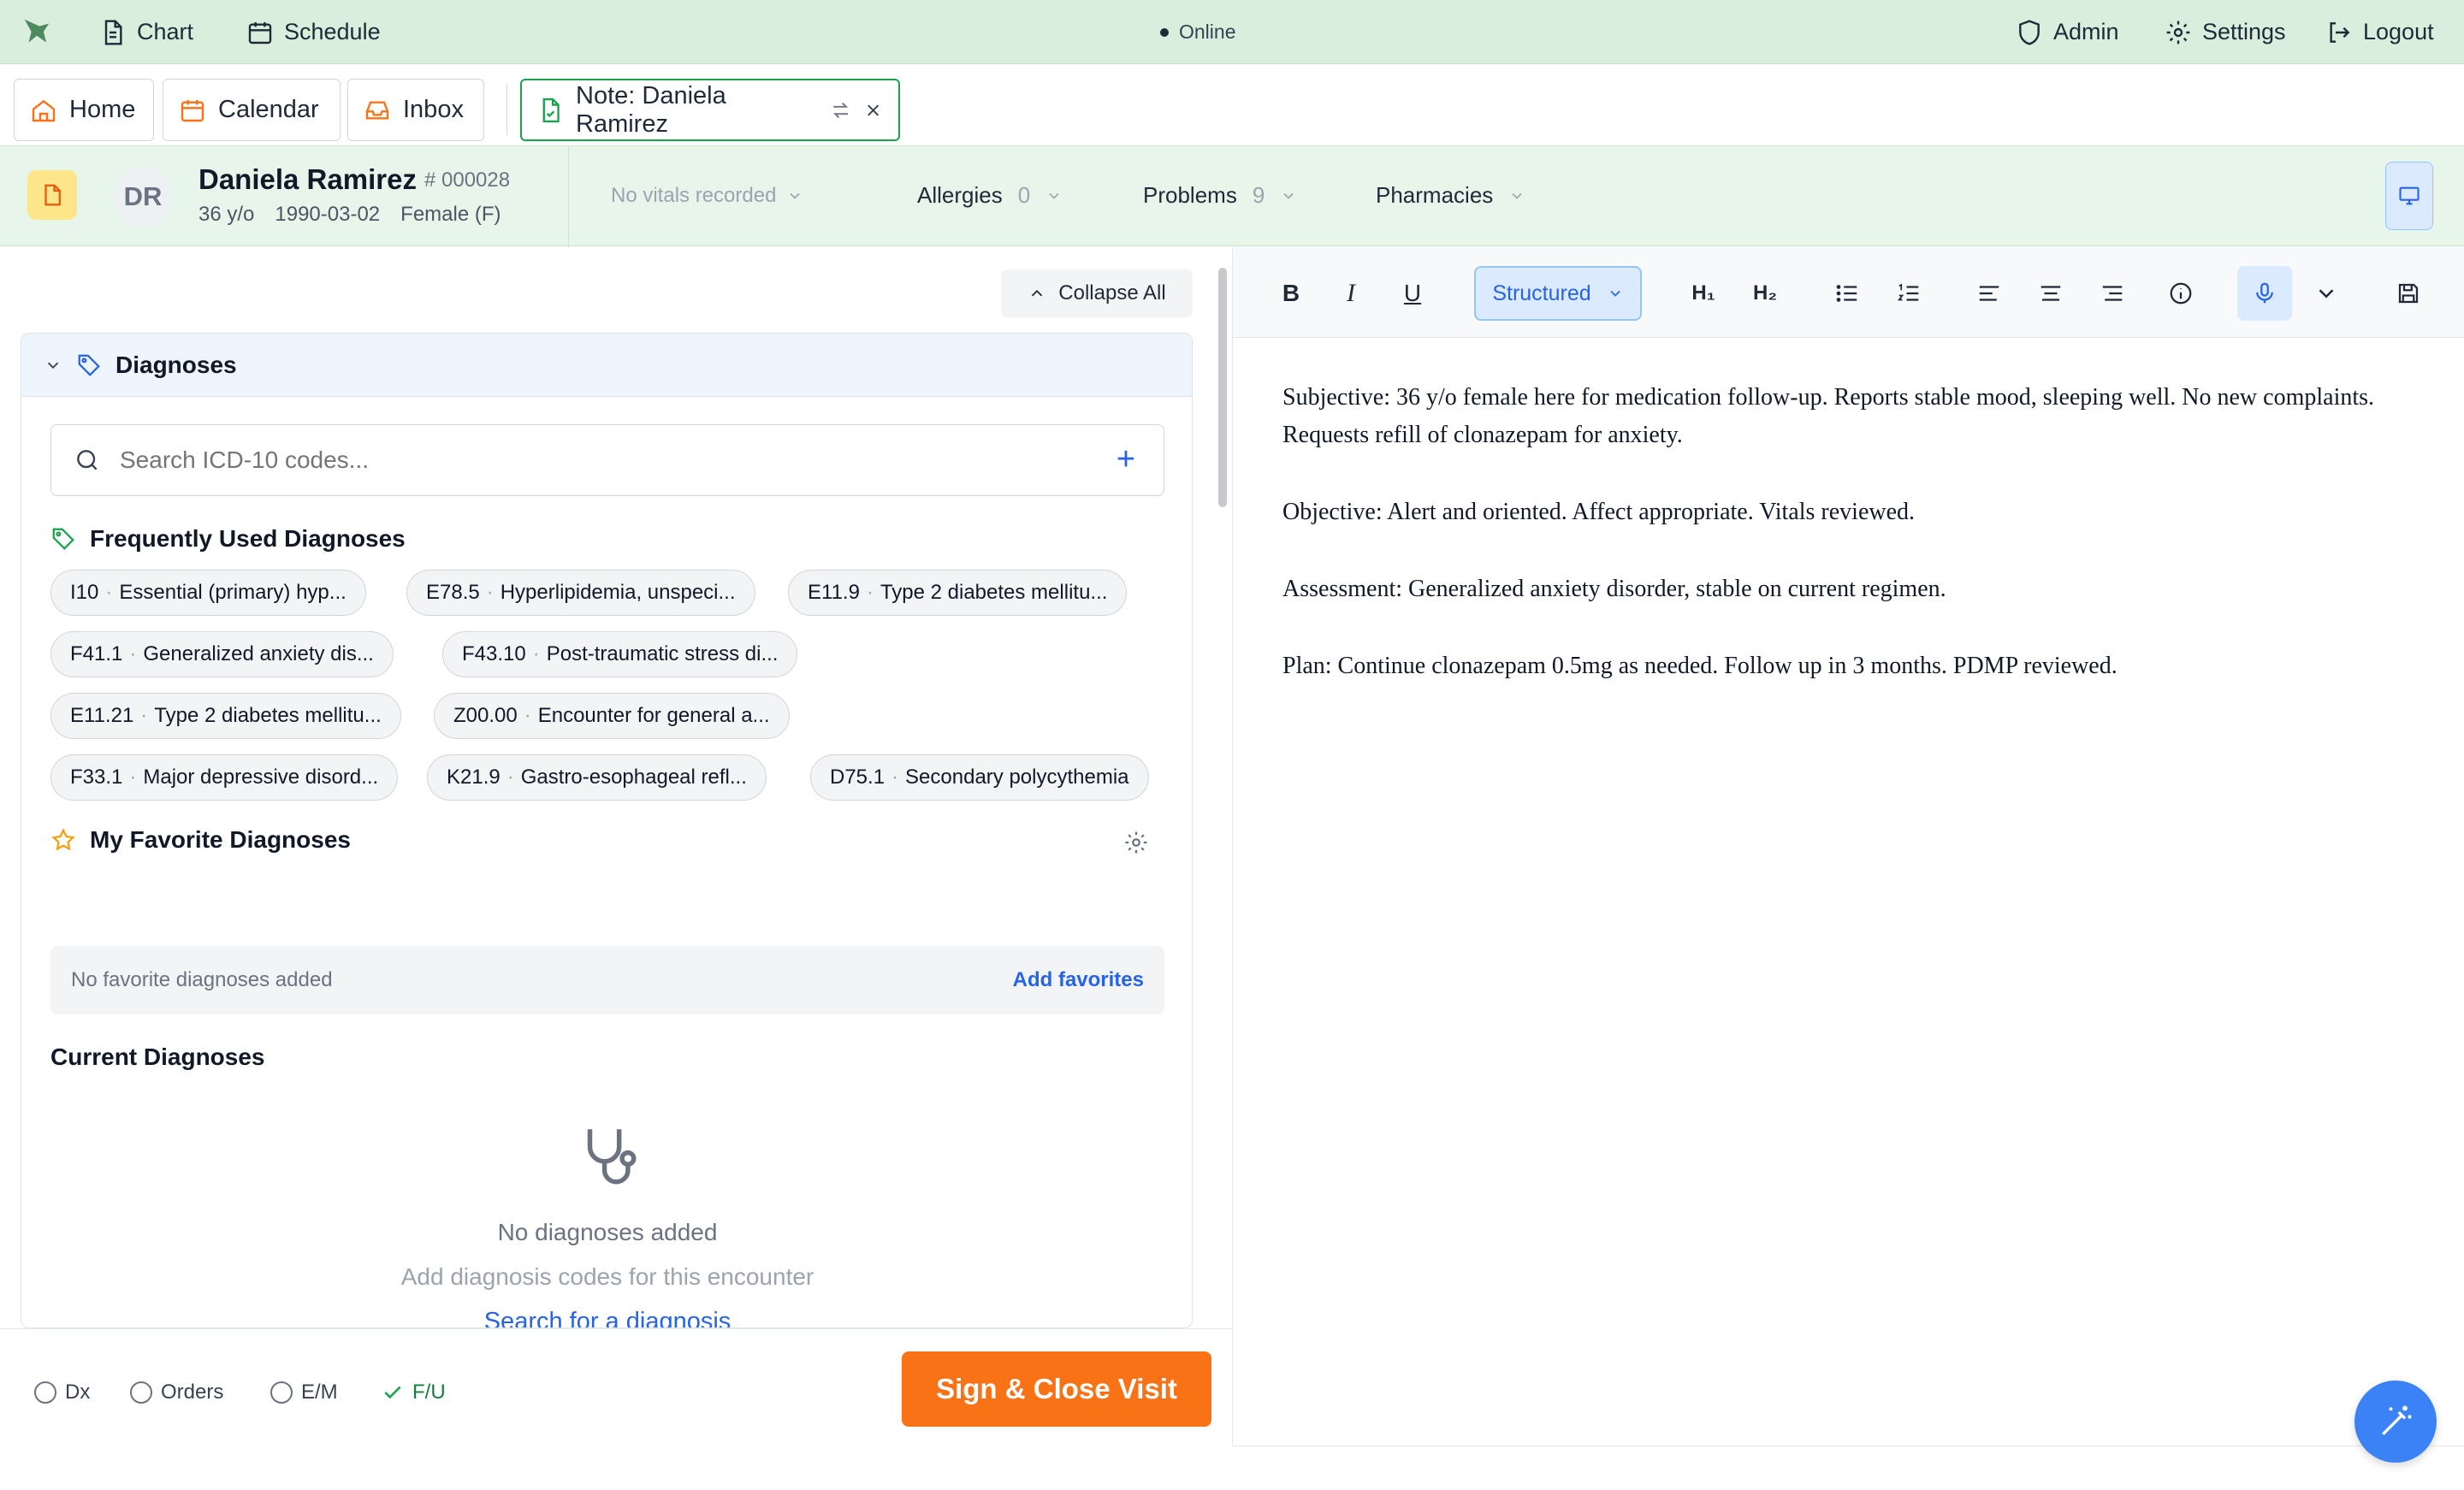  What do you see at coordinates (1078, 980) in the screenshot?
I see `add-favorites-link: Add favorites` at bounding box center [1078, 980].